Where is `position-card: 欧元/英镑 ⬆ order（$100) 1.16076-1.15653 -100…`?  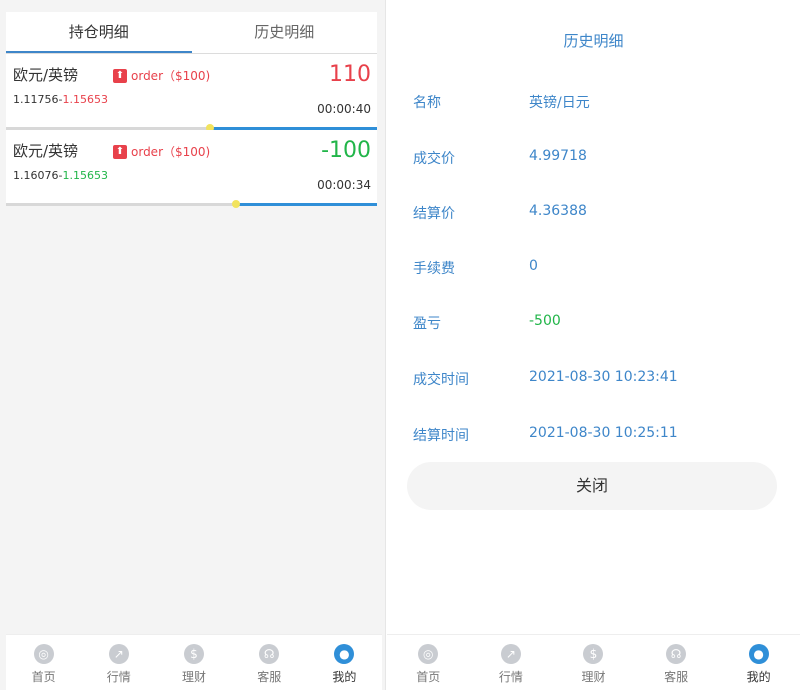 position-card: 欧元/英镑 ⬆ order（$100) 1.16076-1.15653 -100… is located at coordinates (191, 169).